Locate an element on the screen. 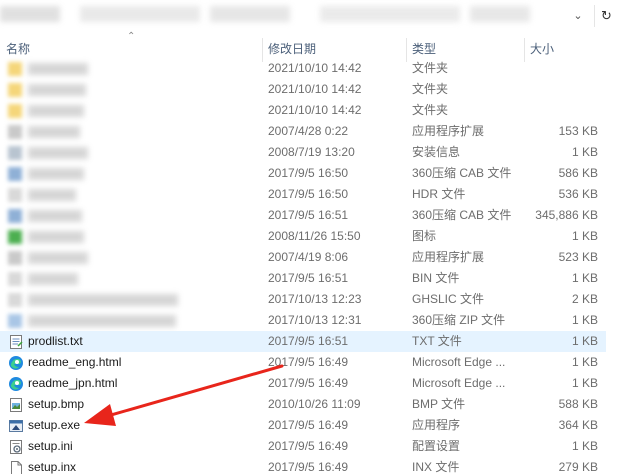 This screenshot has height=474, width=618. file-row: 2008/11/26 15:50 图标 1 KB is located at coordinates (303, 236).